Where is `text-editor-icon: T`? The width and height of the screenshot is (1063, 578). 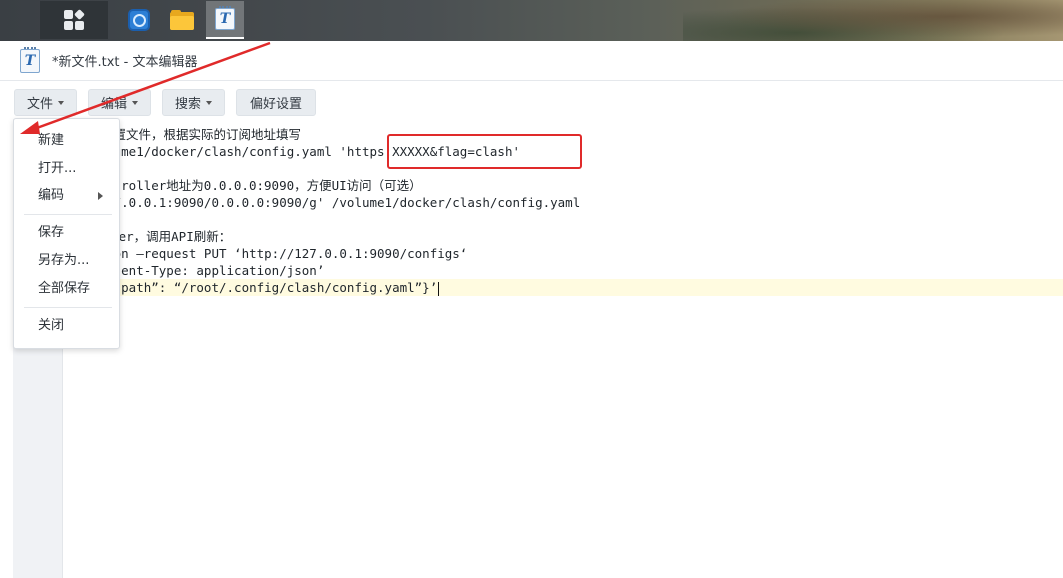
text-editor-icon: T is located at coordinates (225, 18).